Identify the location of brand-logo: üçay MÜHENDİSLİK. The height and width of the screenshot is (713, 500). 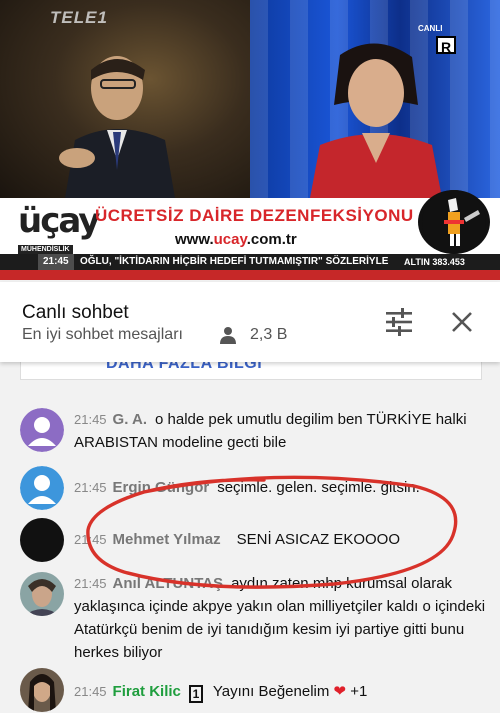
(59, 227).